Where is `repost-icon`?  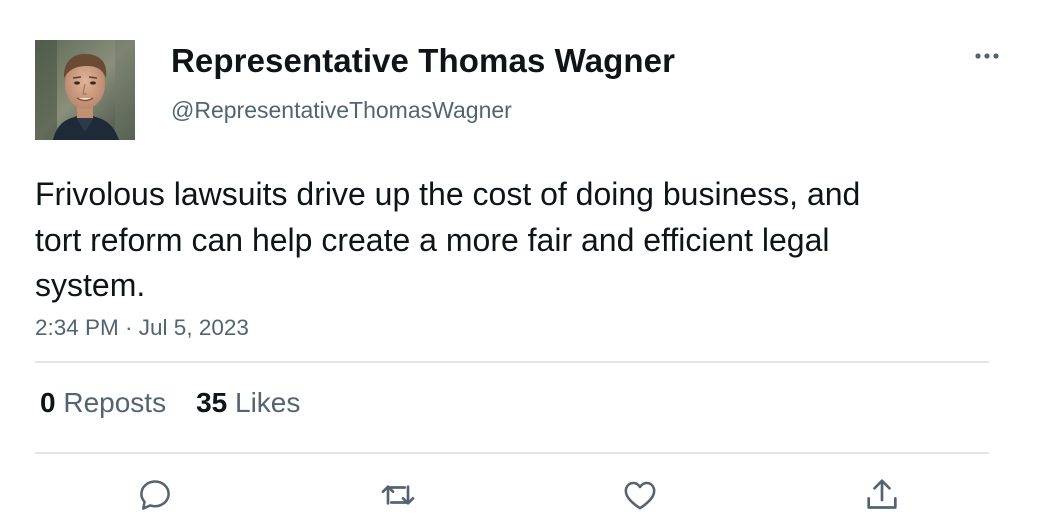
repost-icon is located at coordinates (398, 495).